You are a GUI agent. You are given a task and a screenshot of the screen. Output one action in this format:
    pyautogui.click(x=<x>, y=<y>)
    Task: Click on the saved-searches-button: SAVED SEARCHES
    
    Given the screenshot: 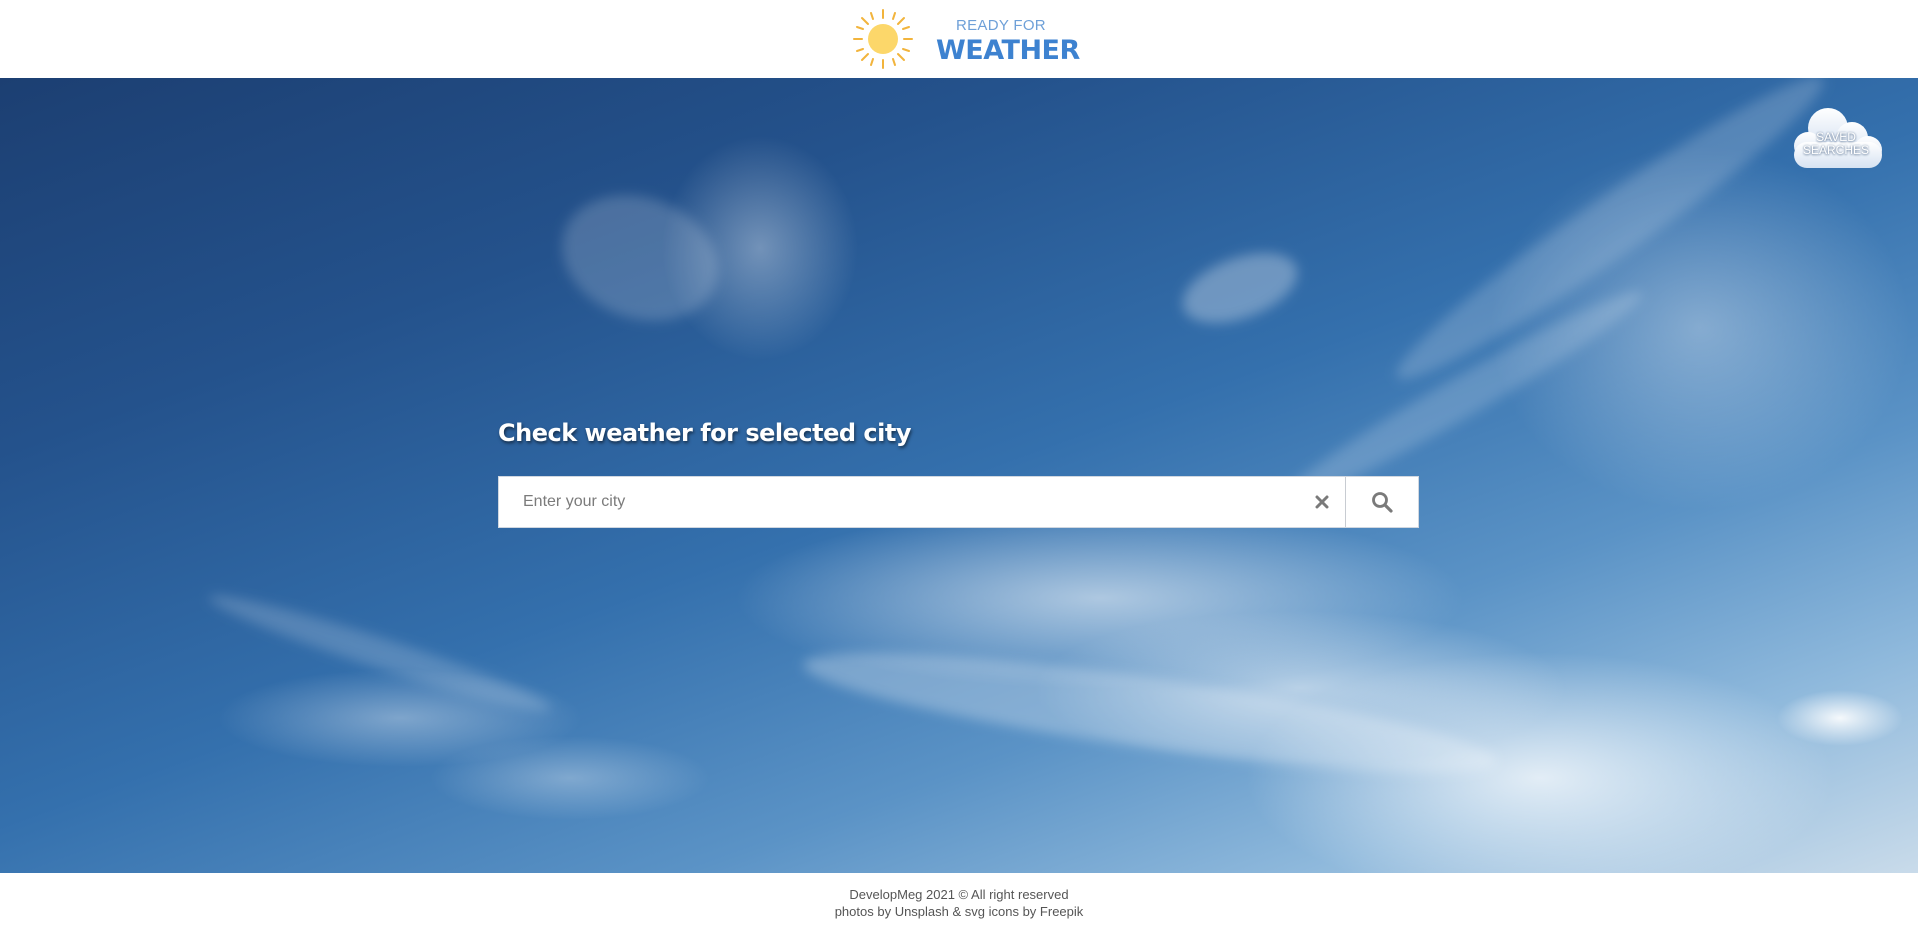 What is the action you would take?
    pyautogui.click(x=1836, y=138)
    